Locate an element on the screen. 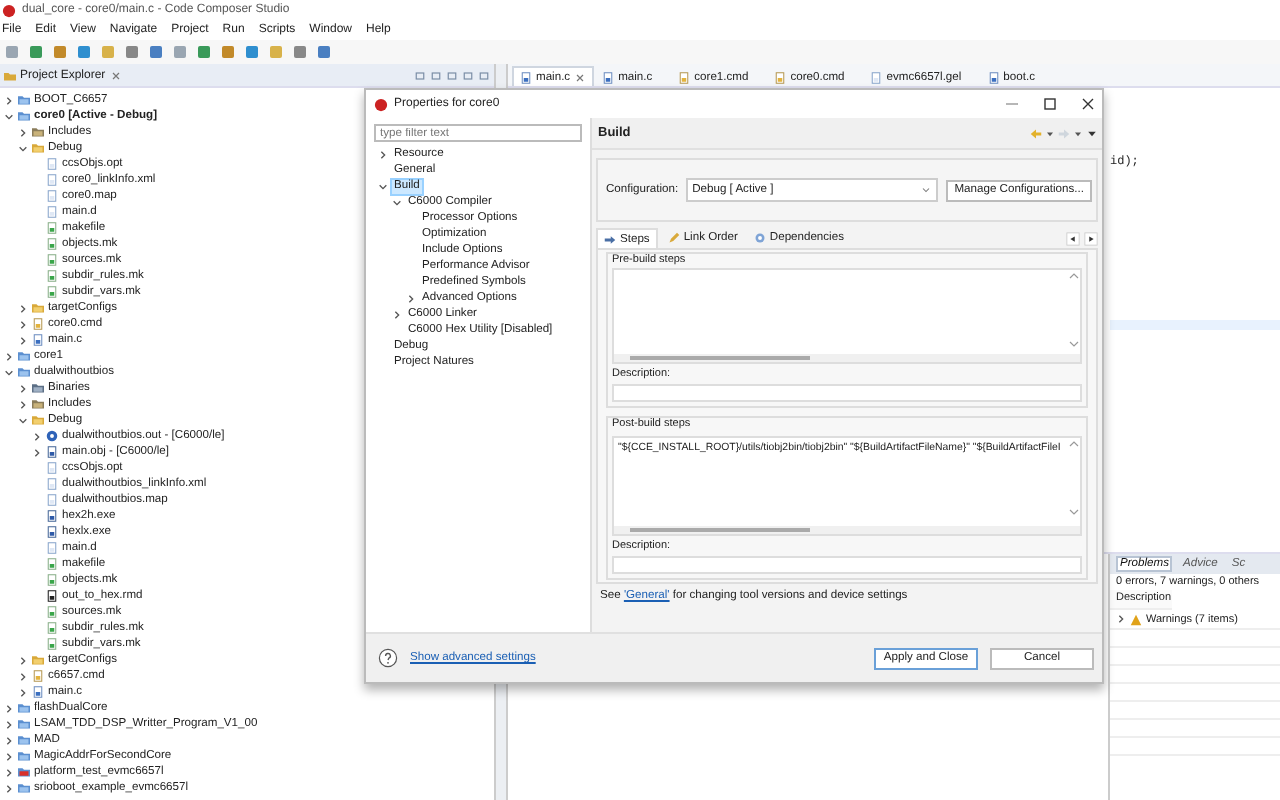  pencil-icon is located at coordinates (673, 238).